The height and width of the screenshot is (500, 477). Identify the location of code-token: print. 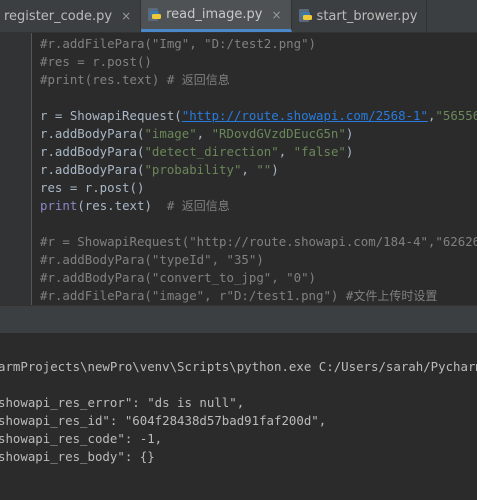
(59, 205).